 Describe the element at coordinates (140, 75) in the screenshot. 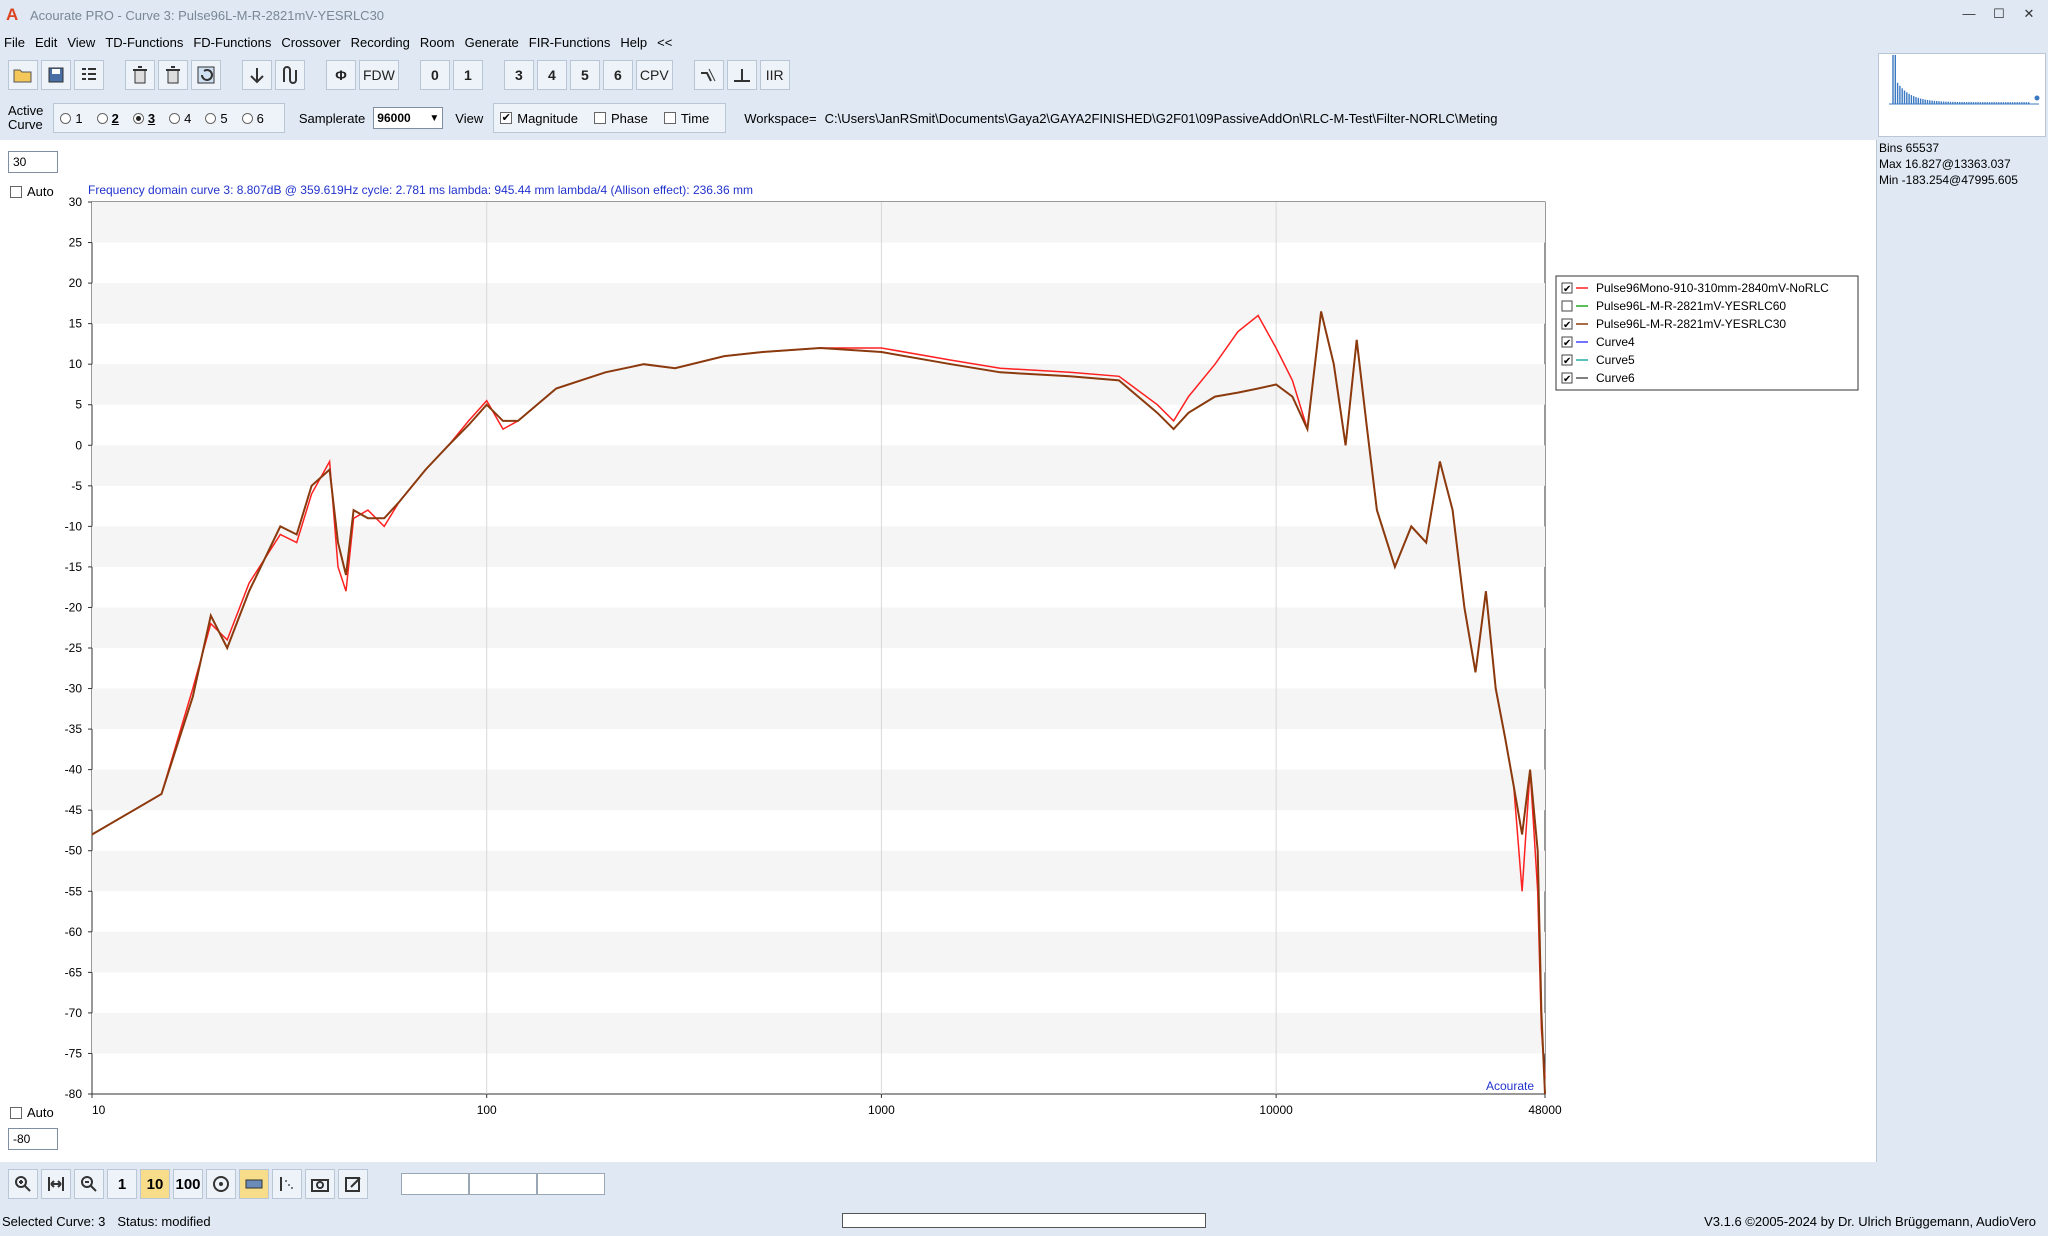

I see `delete-all-icon` at that location.